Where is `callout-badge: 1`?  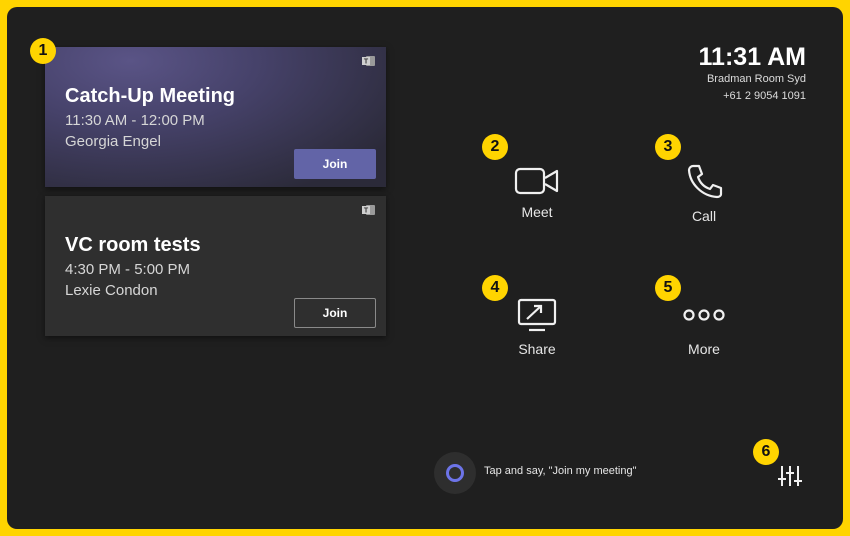 callout-badge: 1 is located at coordinates (43, 51).